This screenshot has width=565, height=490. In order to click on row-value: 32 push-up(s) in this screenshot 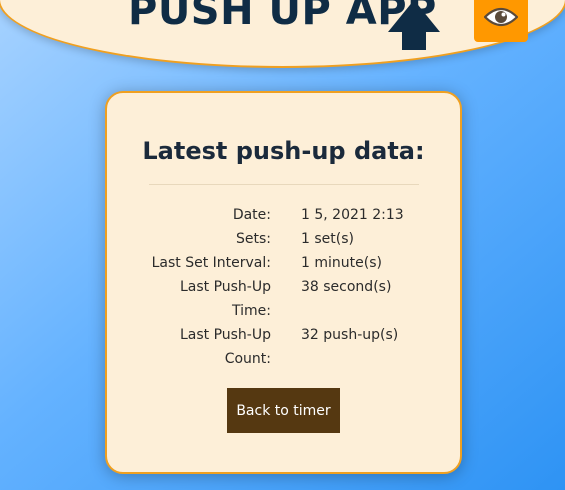, I will do `click(350, 335)`.